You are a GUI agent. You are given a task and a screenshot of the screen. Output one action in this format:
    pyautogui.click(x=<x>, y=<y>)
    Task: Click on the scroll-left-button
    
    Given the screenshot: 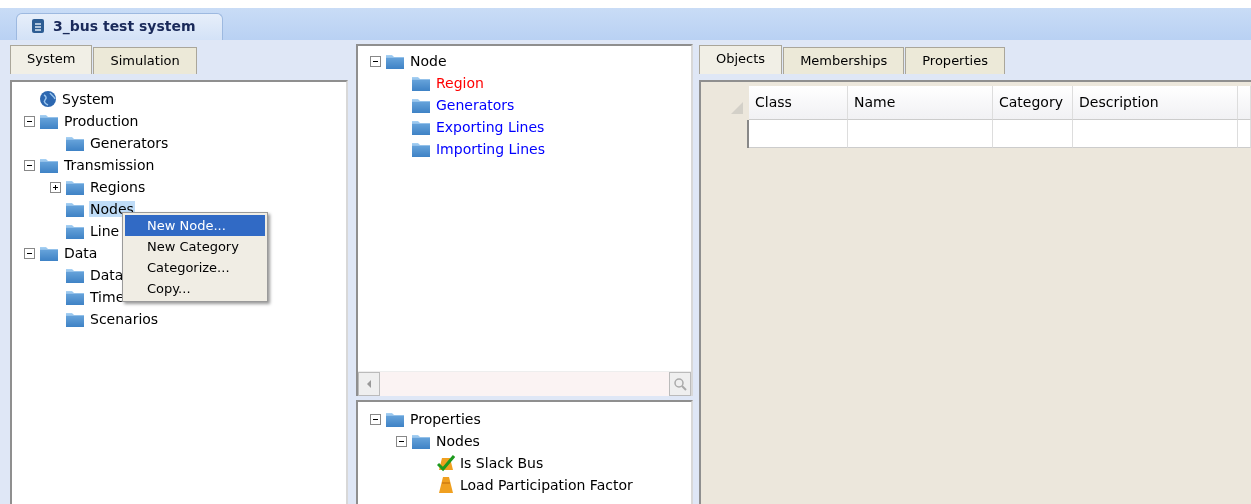 What is the action you would take?
    pyautogui.click(x=369, y=384)
    